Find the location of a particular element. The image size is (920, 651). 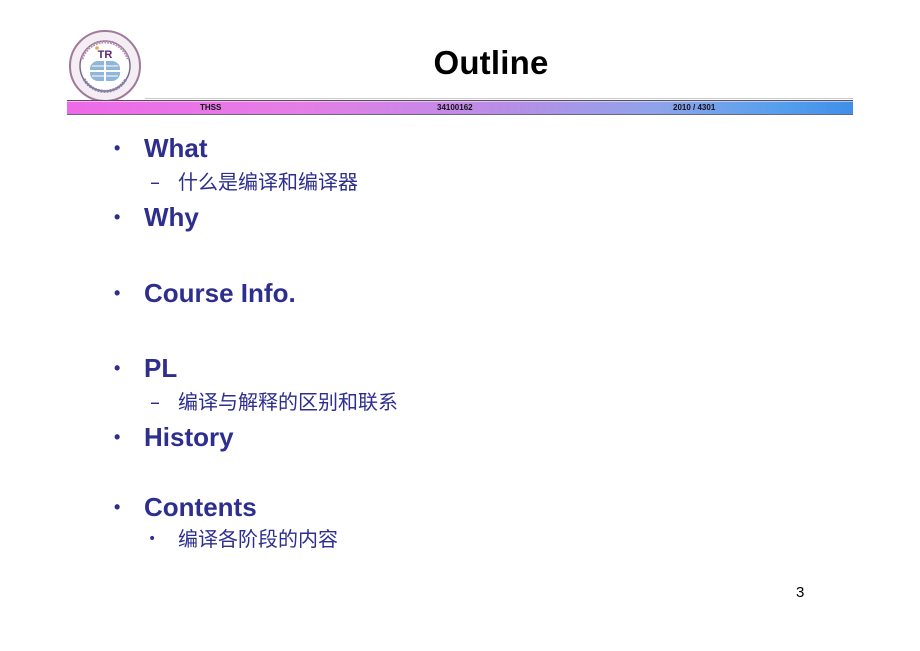

outline-subitem-text: 编译与解释的区别和联系 is located at coordinates (288, 402).